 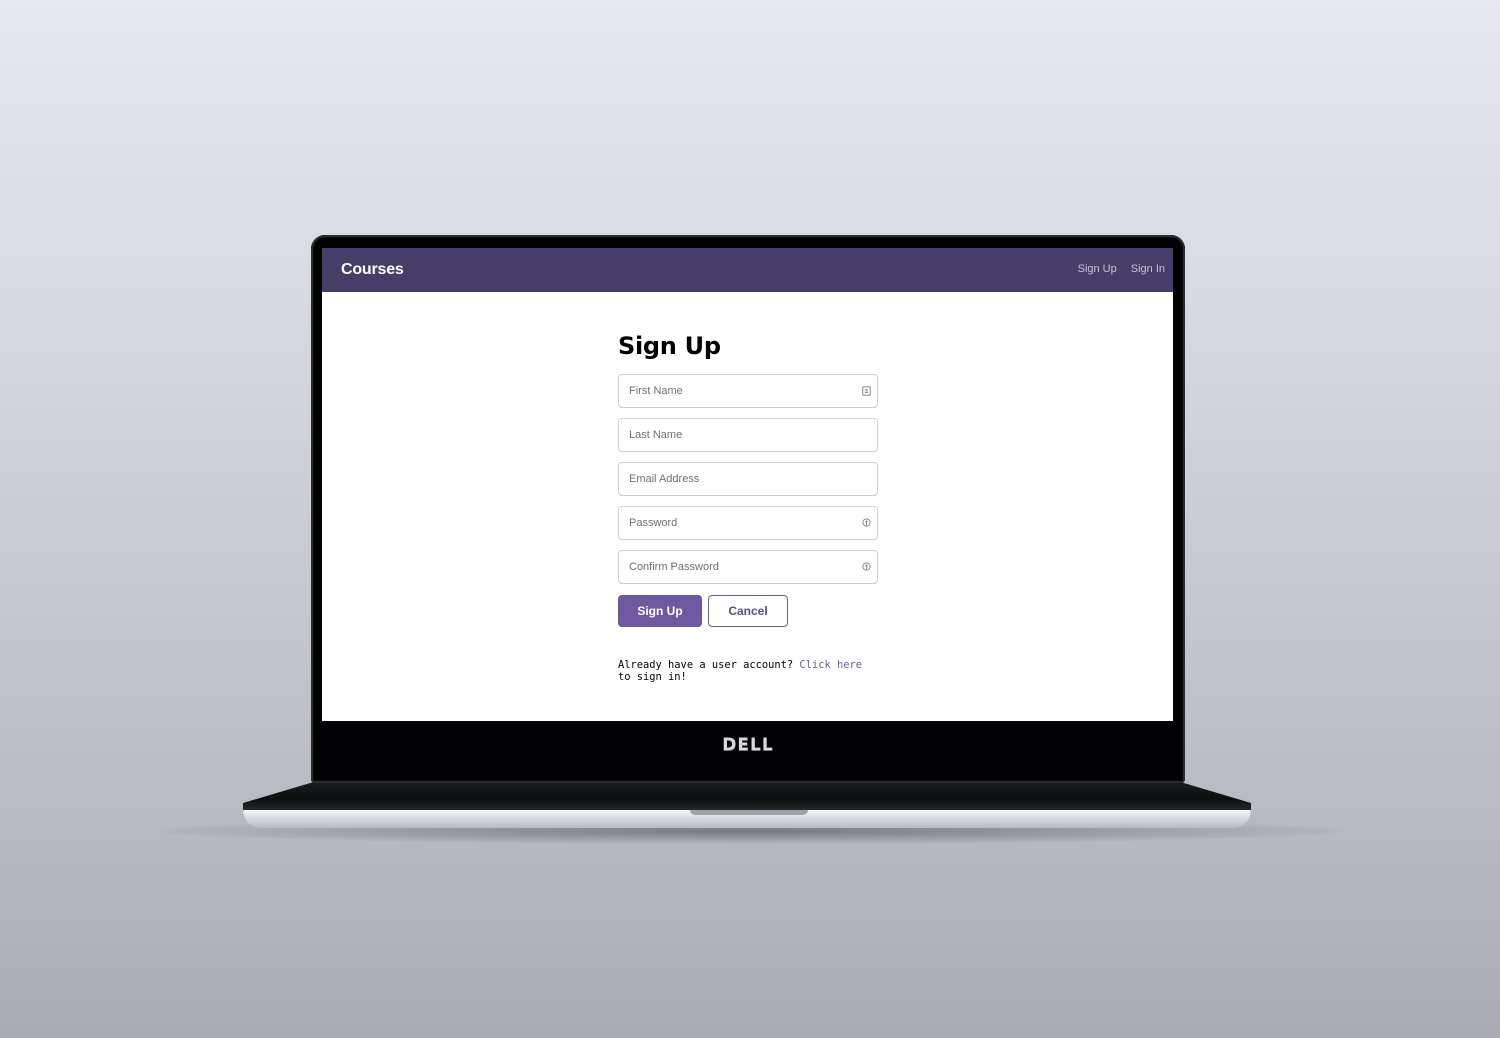 I want to click on first-name-input, so click(x=748, y=391).